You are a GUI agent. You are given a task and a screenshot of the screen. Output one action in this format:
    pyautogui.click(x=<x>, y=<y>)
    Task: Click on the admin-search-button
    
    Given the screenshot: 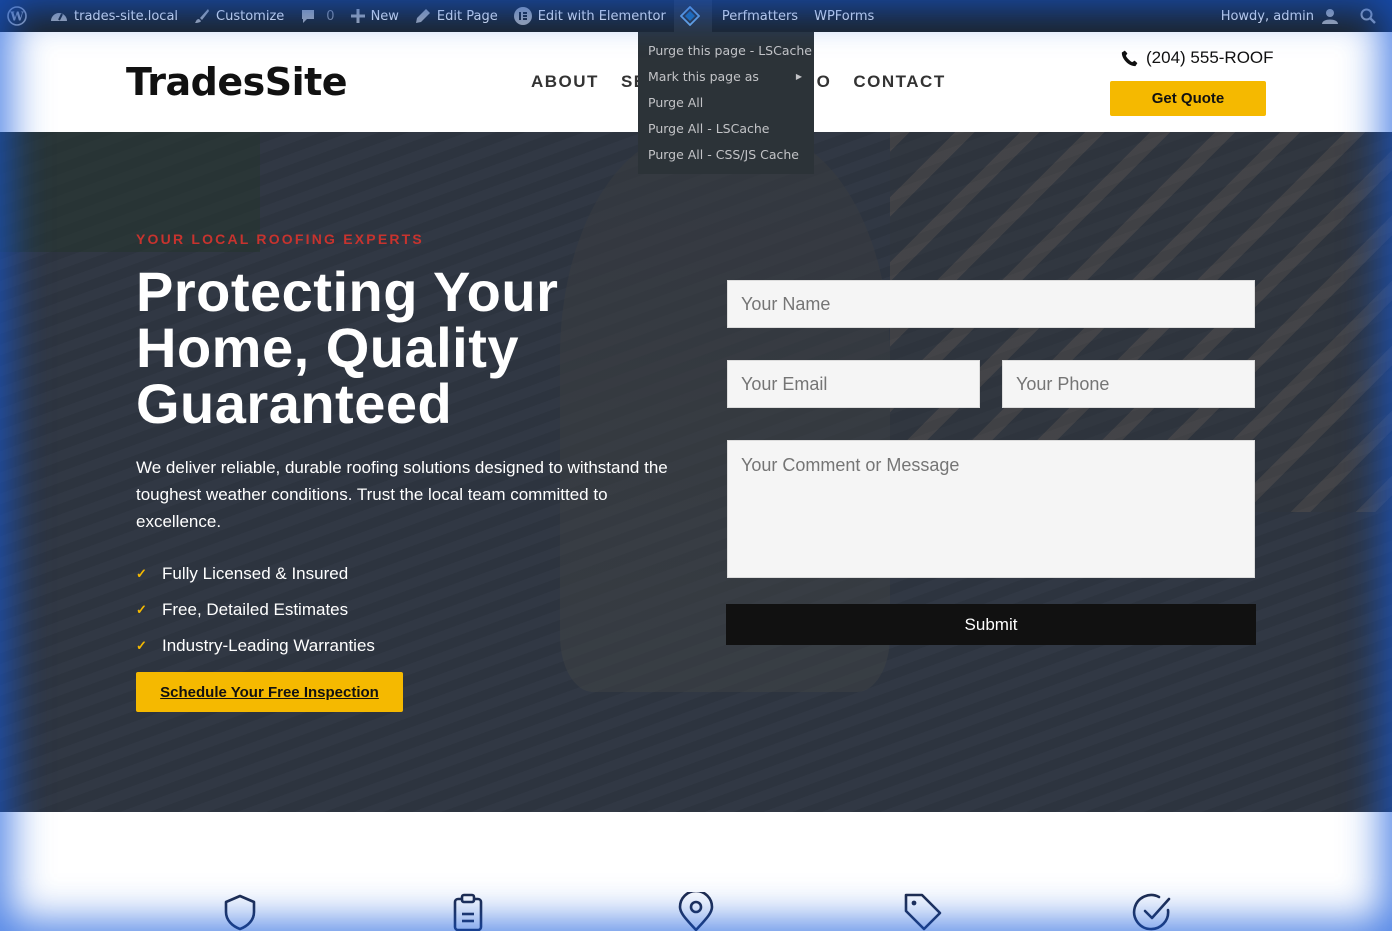 What is the action you would take?
    pyautogui.click(x=1372, y=16)
    